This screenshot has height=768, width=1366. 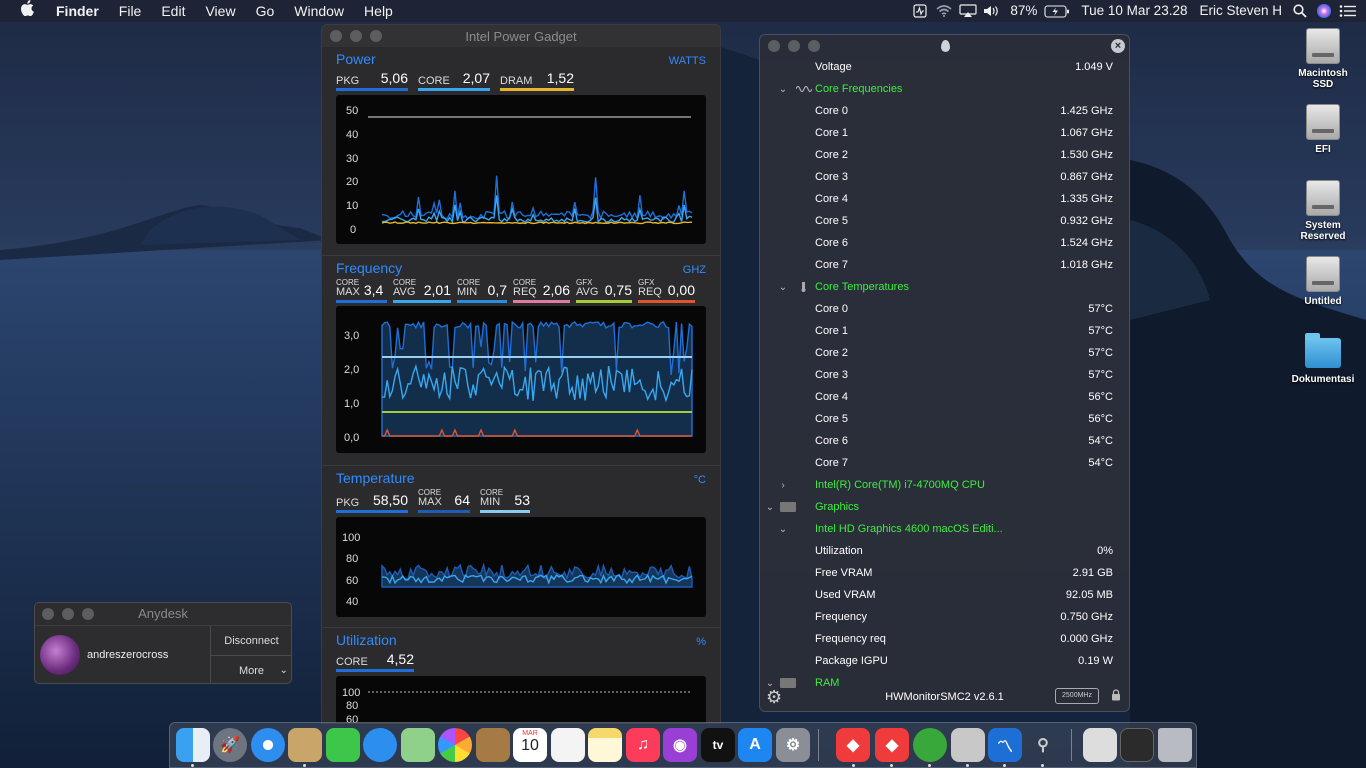 What do you see at coordinates (305, 745) in the screenshot?
I see `preview-icon` at bounding box center [305, 745].